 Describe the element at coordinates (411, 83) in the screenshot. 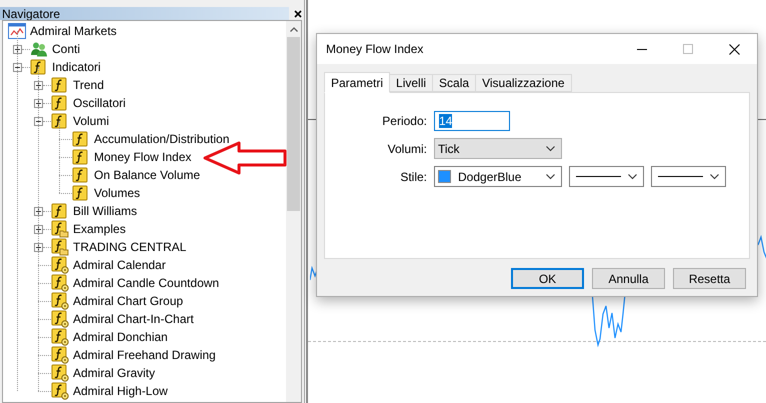

I see `tab: Livelli` at that location.